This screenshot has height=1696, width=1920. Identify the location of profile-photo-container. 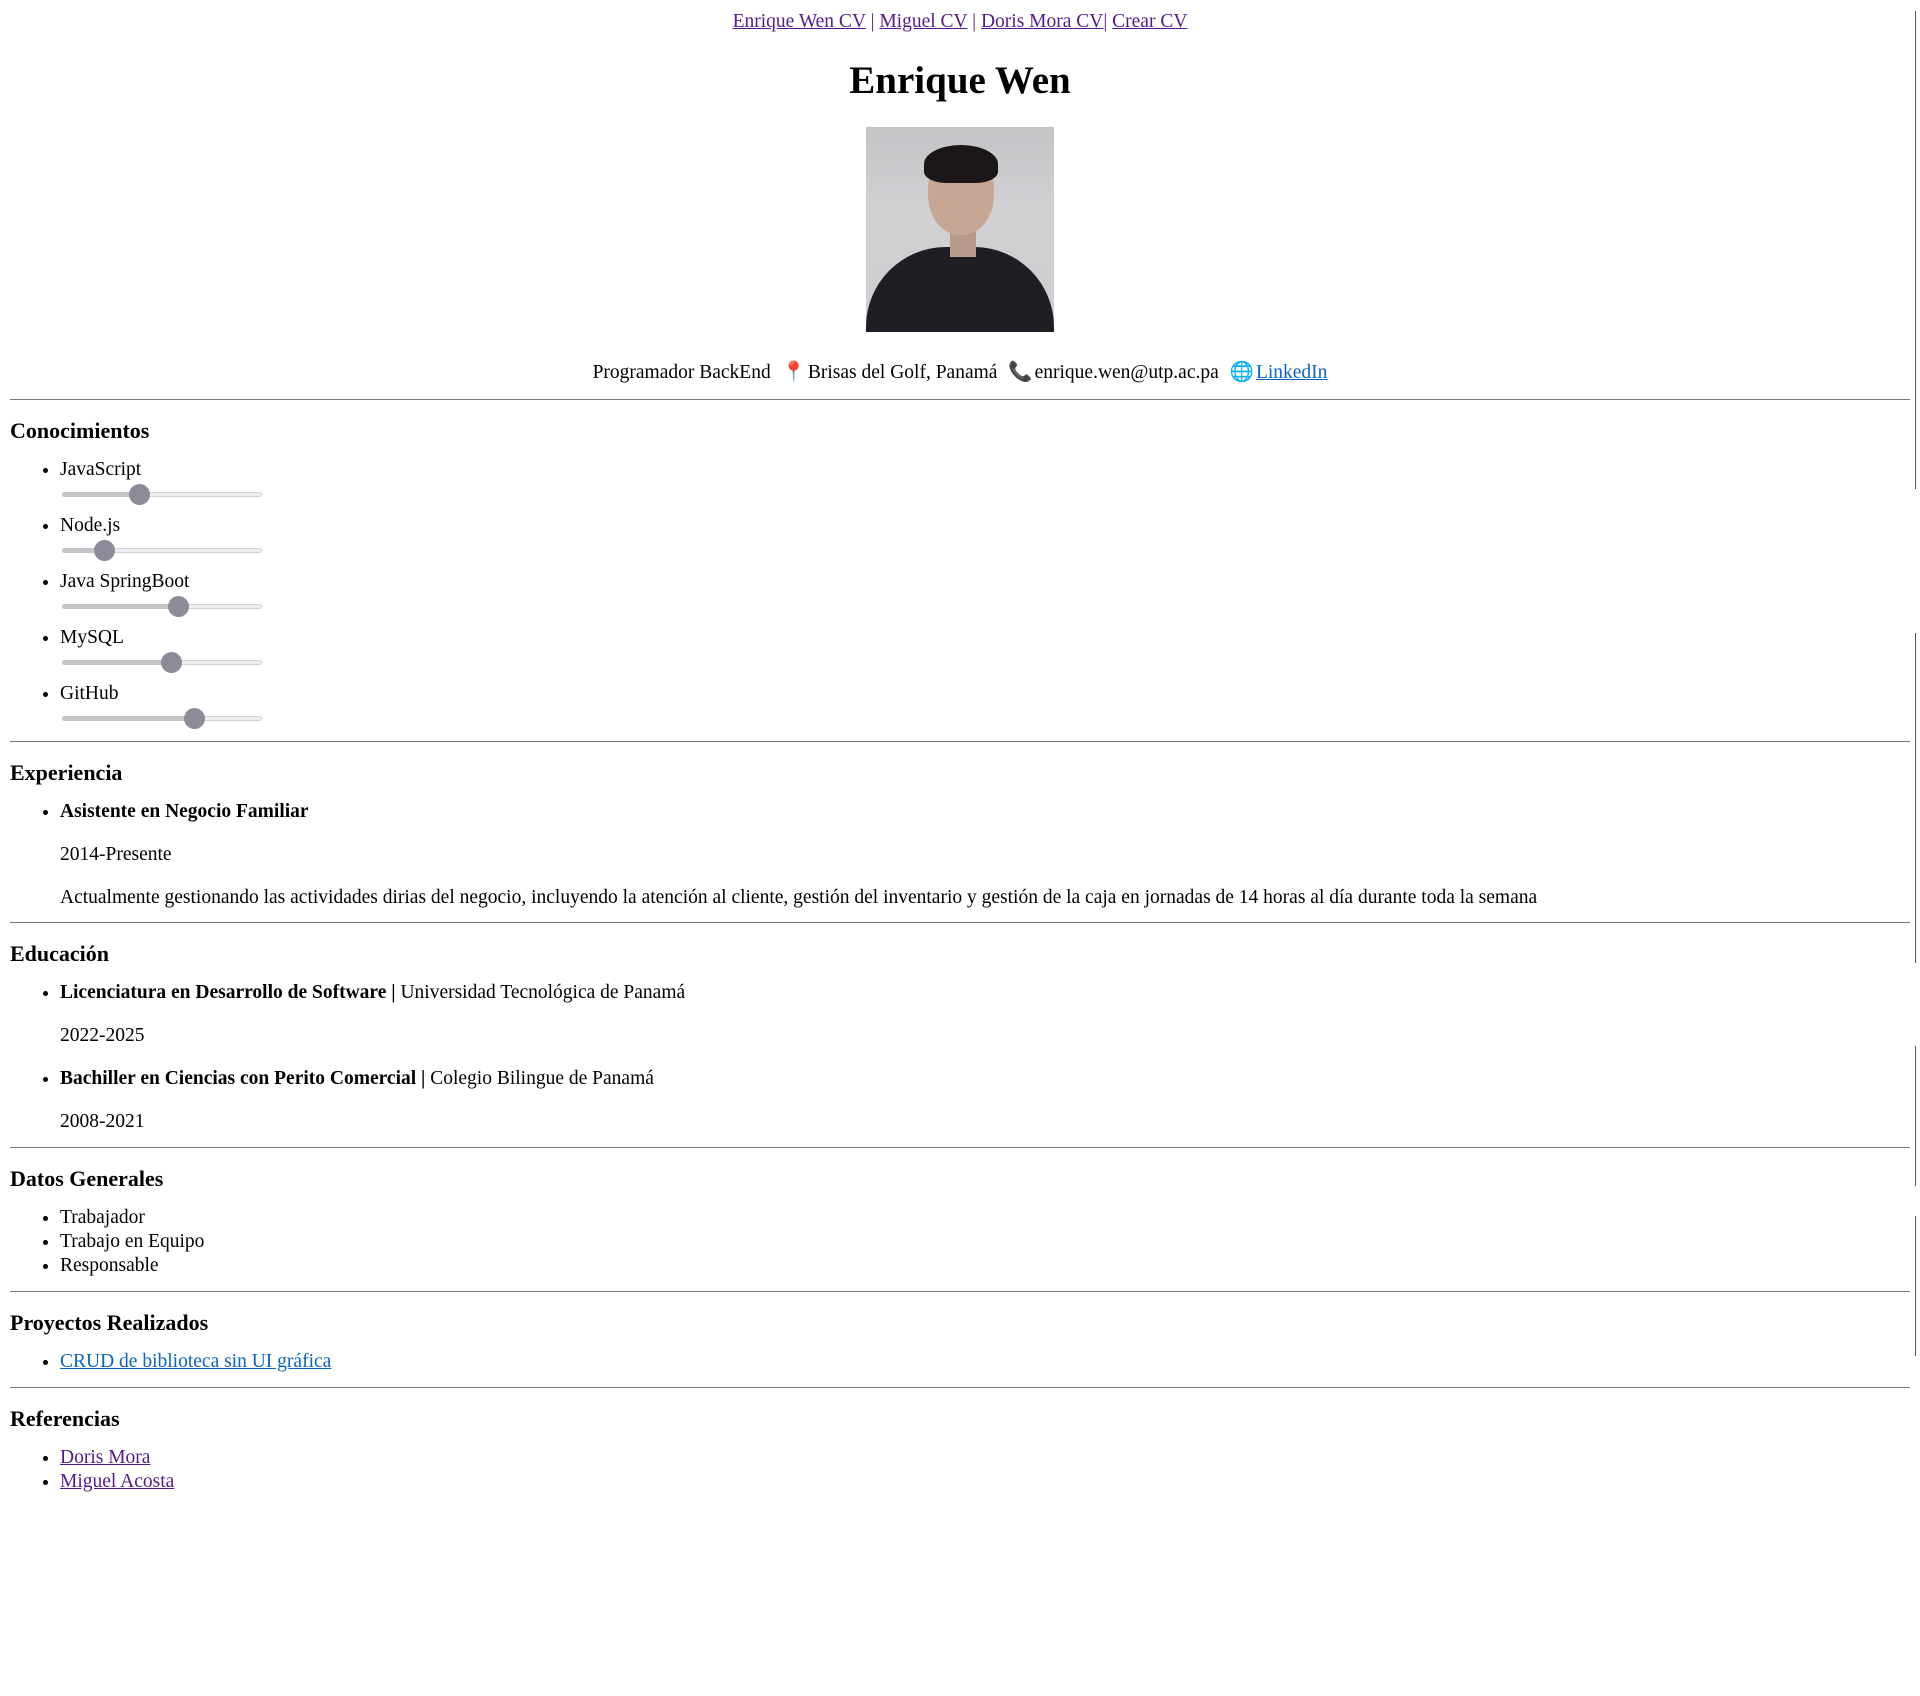
(960, 229).